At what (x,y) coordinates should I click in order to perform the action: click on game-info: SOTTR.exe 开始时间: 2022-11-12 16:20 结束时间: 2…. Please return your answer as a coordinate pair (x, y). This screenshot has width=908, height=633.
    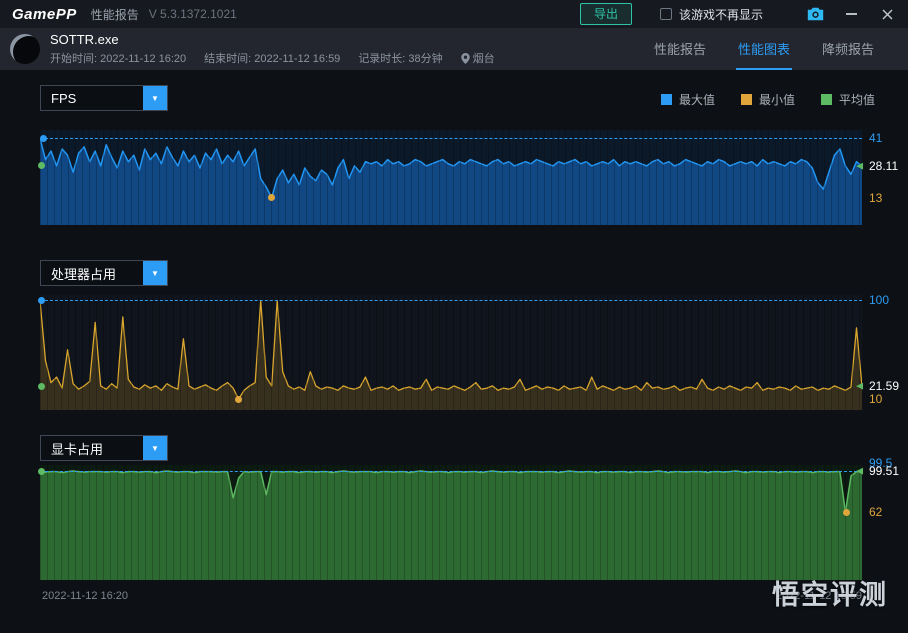
    Looking at the image, I should click on (272, 49).